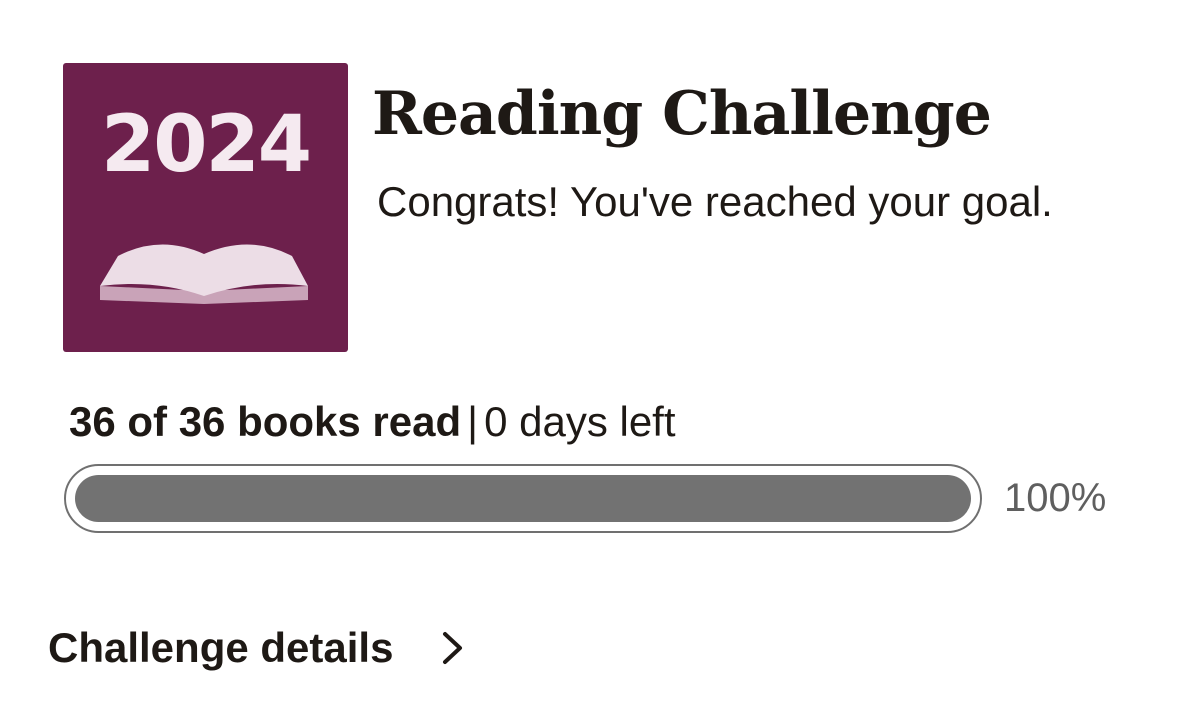  I want to click on progress-percent: 100%, so click(1055, 498).